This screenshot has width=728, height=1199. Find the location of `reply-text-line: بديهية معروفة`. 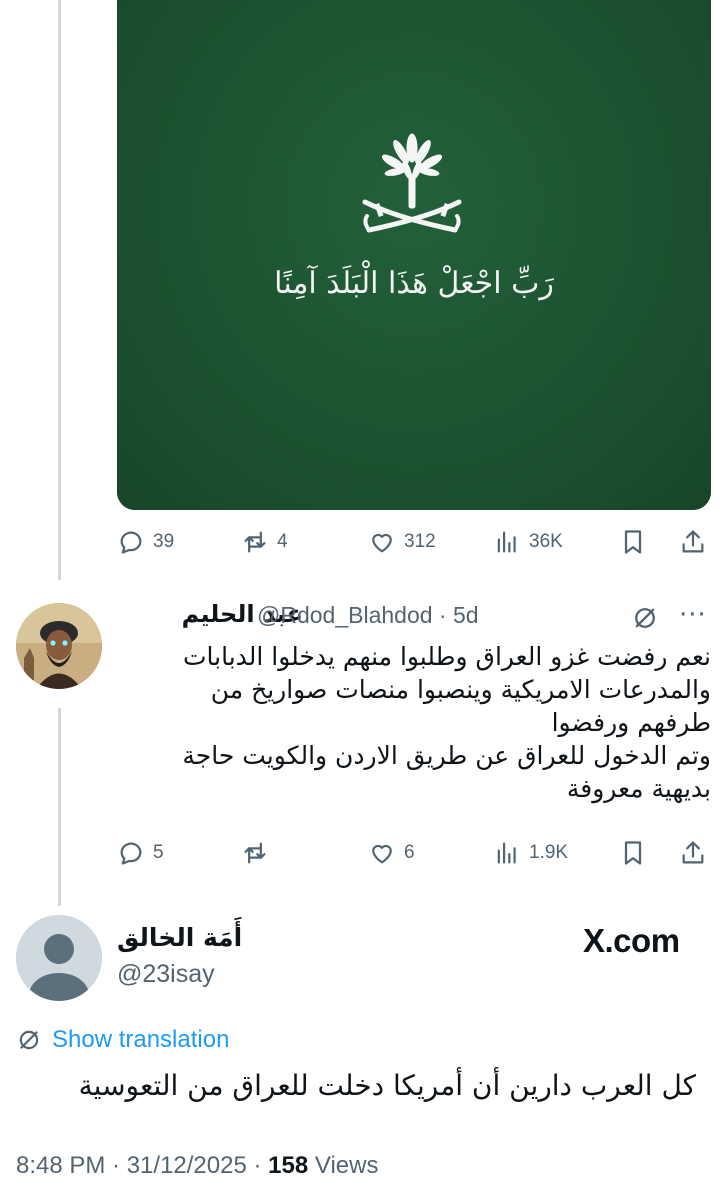

reply-text-line: بديهية معروفة is located at coordinates (638, 788).